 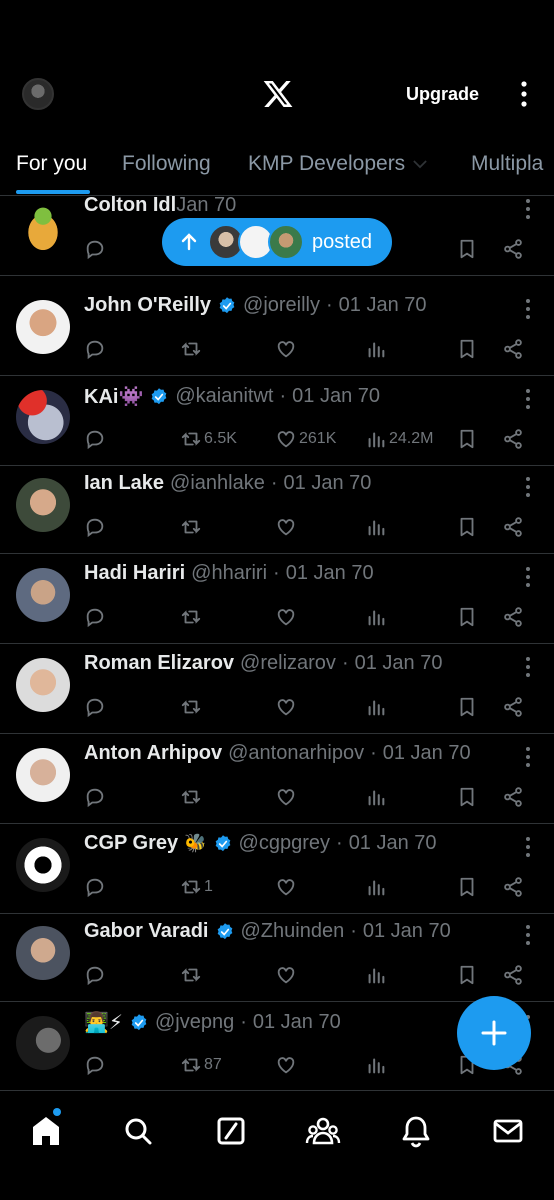 I want to click on tab-following: Following, so click(x=166, y=164).